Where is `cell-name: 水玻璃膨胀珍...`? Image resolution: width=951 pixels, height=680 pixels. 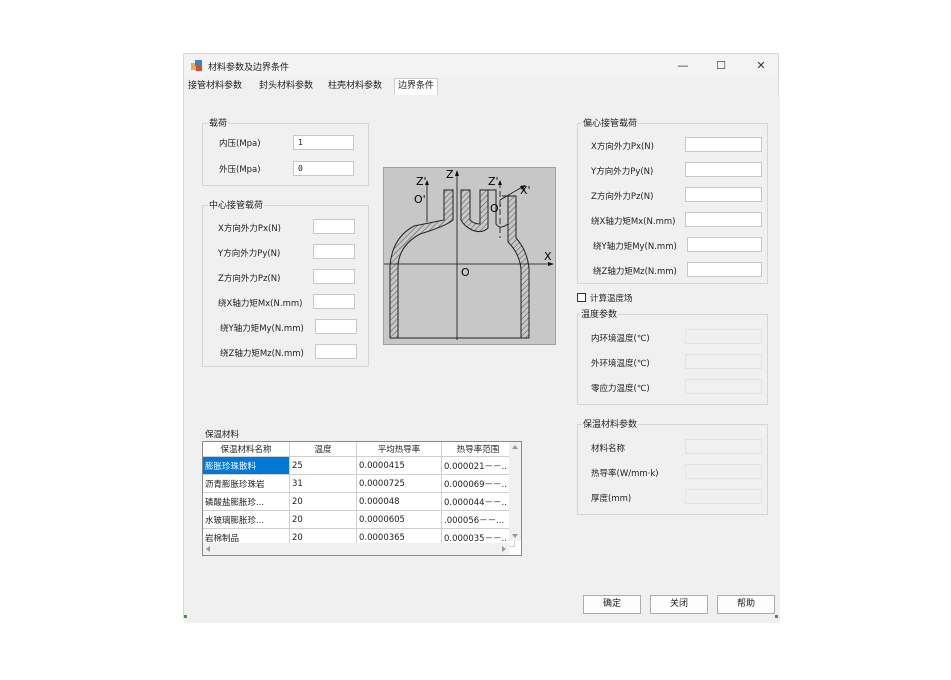
cell-name: 水玻璃膨胀珍... is located at coordinates (246, 519).